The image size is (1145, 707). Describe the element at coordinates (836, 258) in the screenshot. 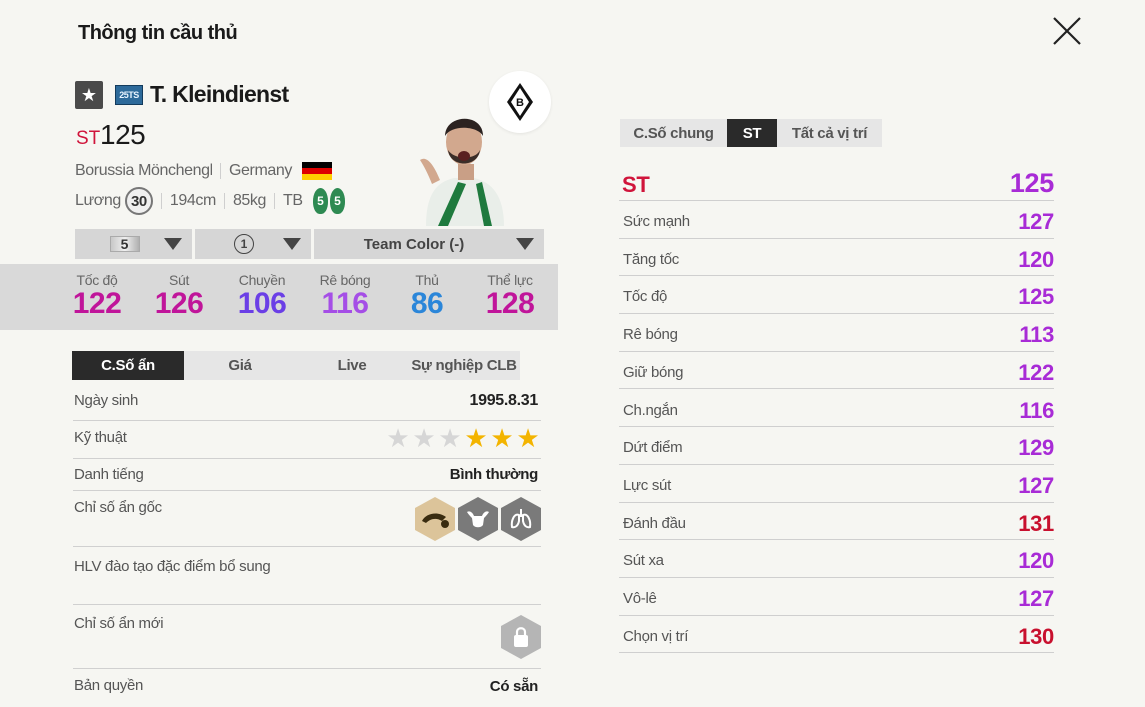

I see `position-stat-row: Tăng tốc 120` at that location.